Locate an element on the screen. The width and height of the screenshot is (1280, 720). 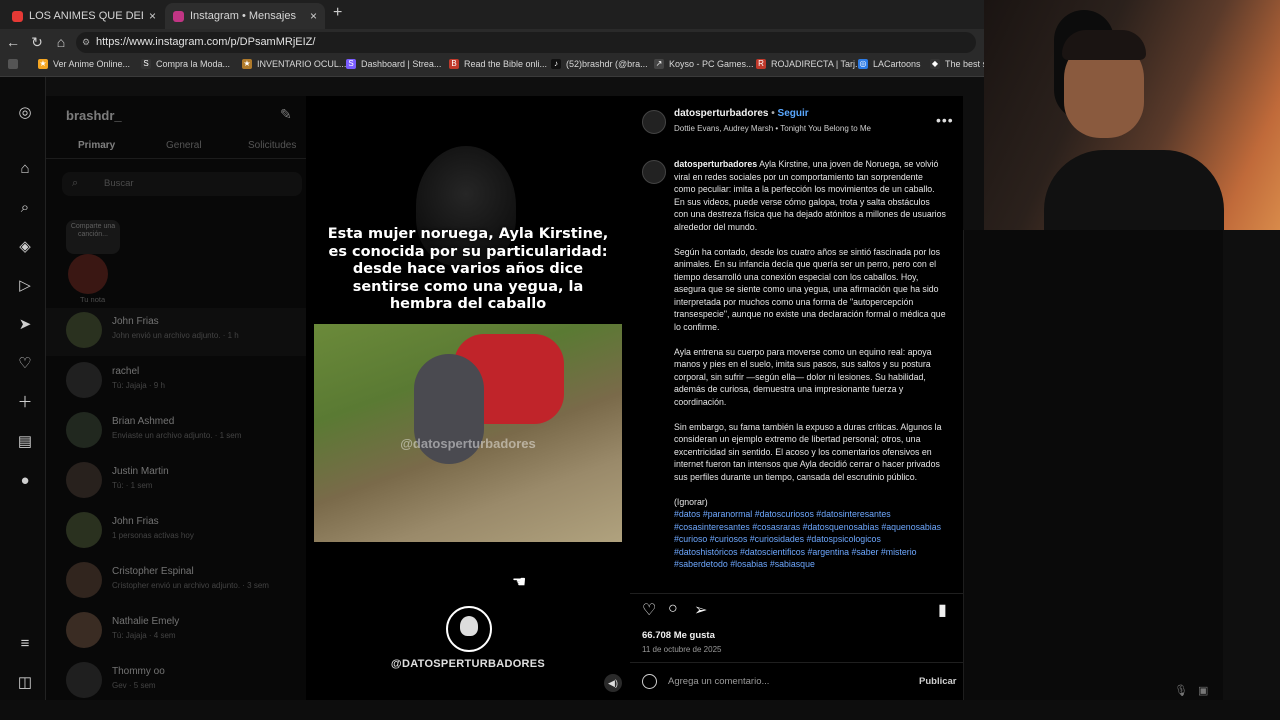
share-icon: ➢ is located at coordinates (700, 610).